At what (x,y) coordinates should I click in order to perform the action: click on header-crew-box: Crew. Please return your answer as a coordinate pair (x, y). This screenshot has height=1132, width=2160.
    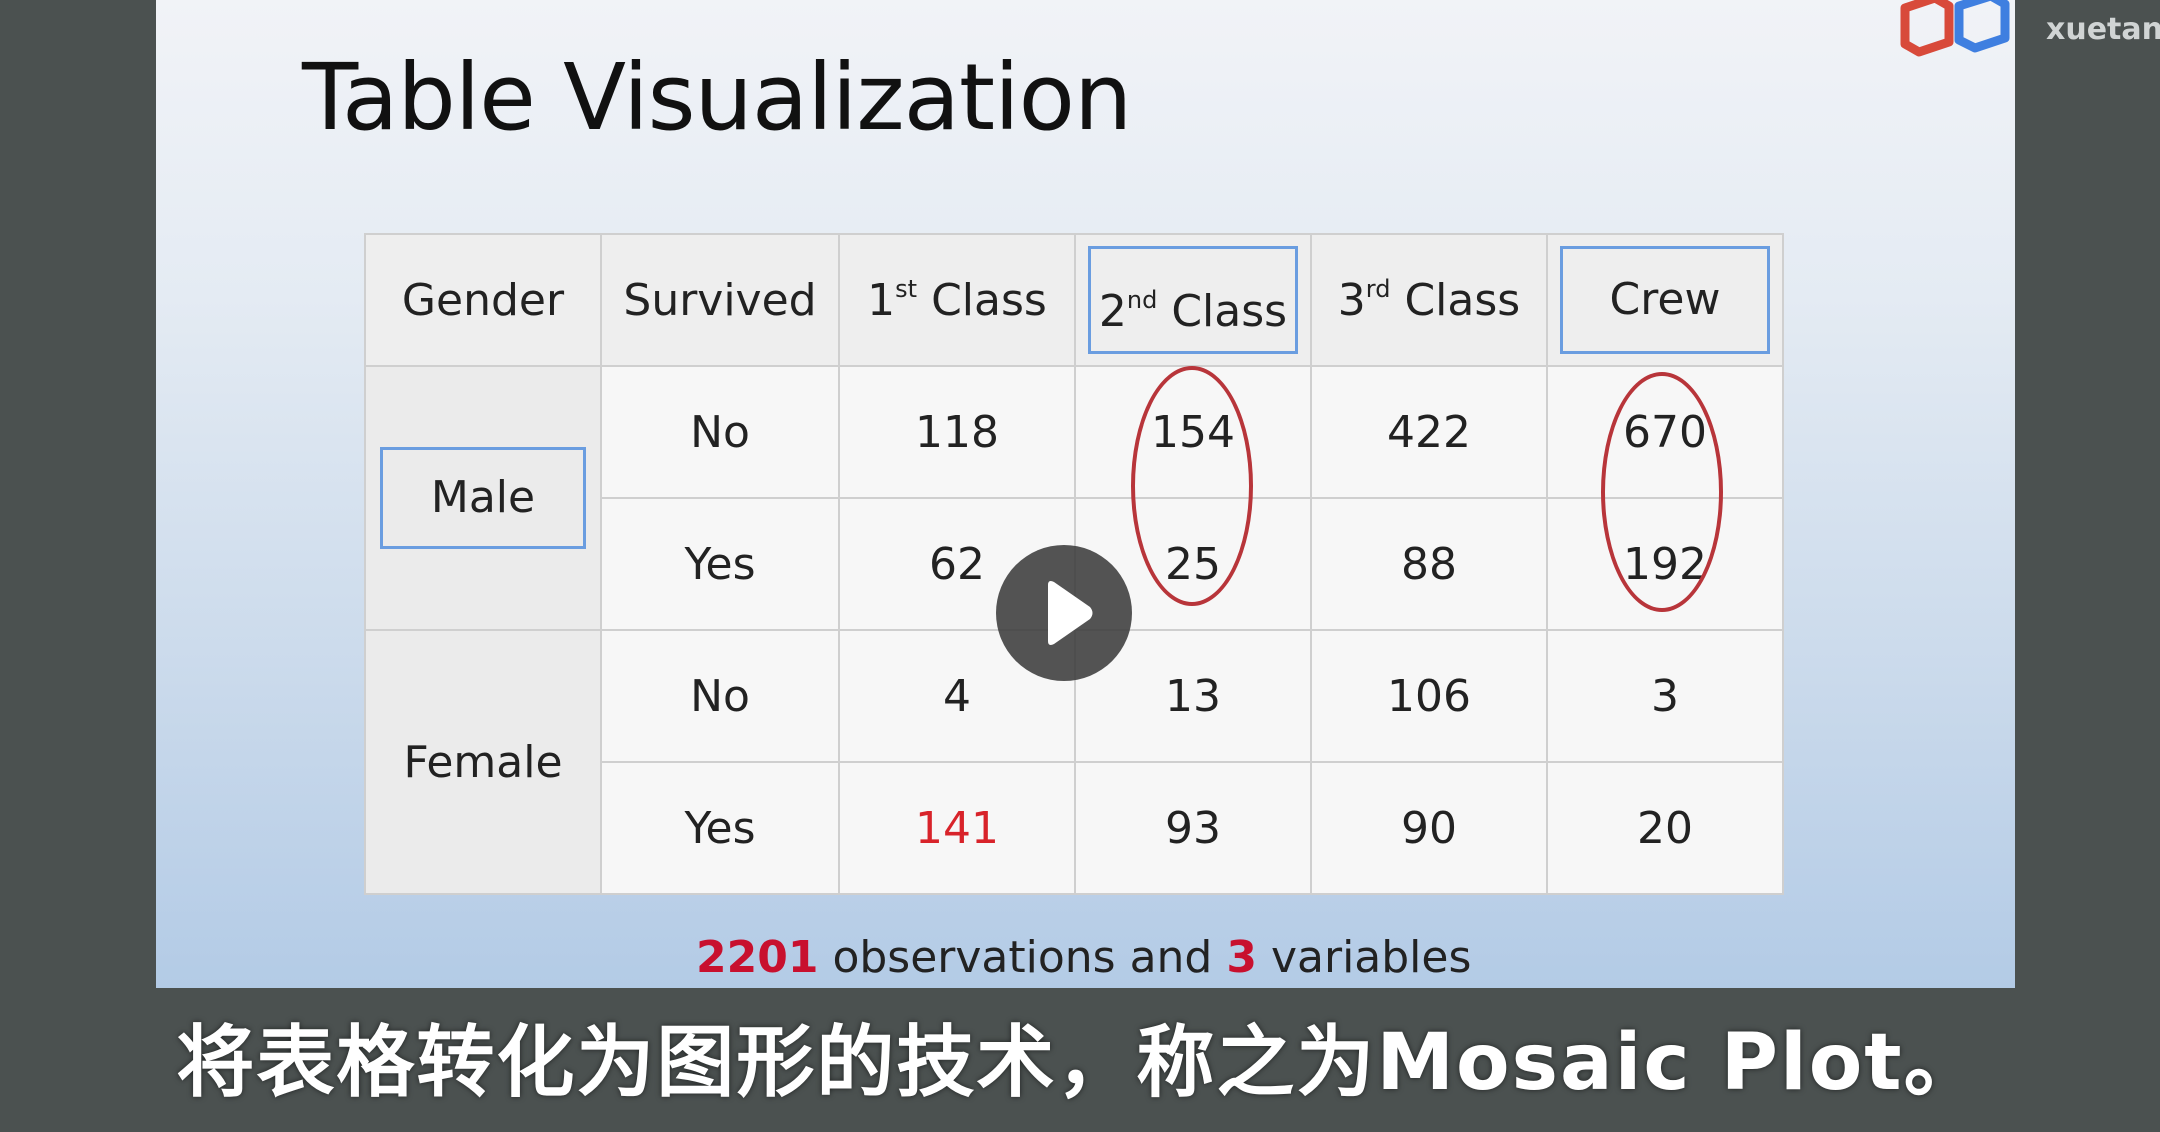
    Looking at the image, I should click on (1665, 300).